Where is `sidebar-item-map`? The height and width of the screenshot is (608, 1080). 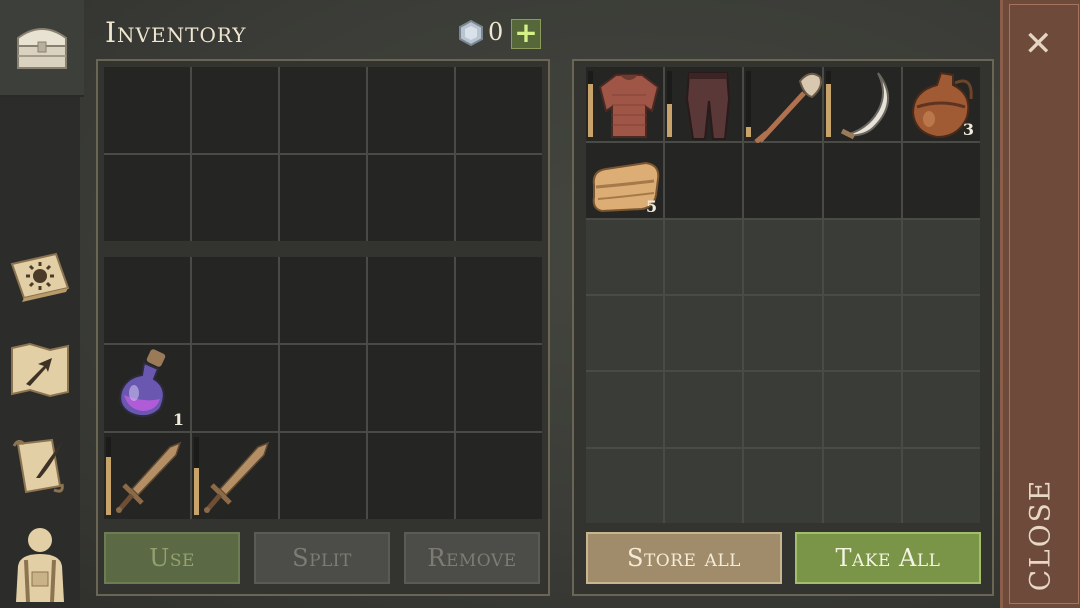
sidebar-item-map is located at coordinates (40, 370).